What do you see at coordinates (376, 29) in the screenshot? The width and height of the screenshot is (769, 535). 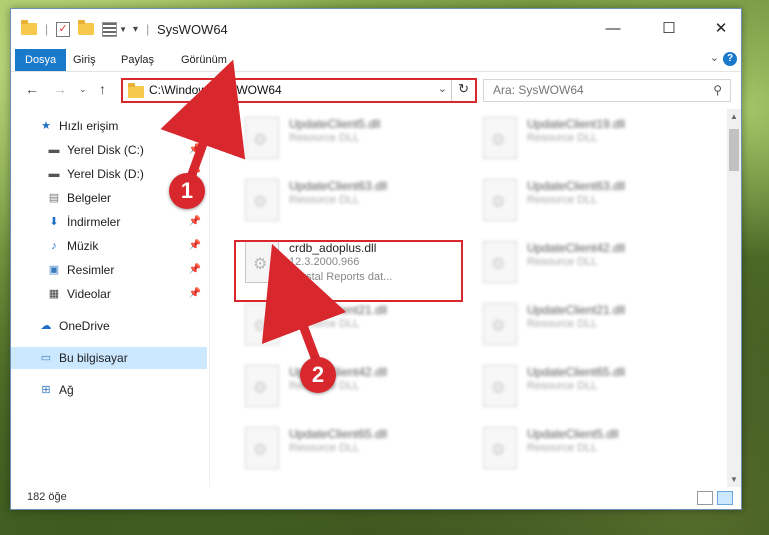 I see `title-bar: | ✓ ▼ ▾ | SysWOW64 — ☐ ✕` at bounding box center [376, 29].